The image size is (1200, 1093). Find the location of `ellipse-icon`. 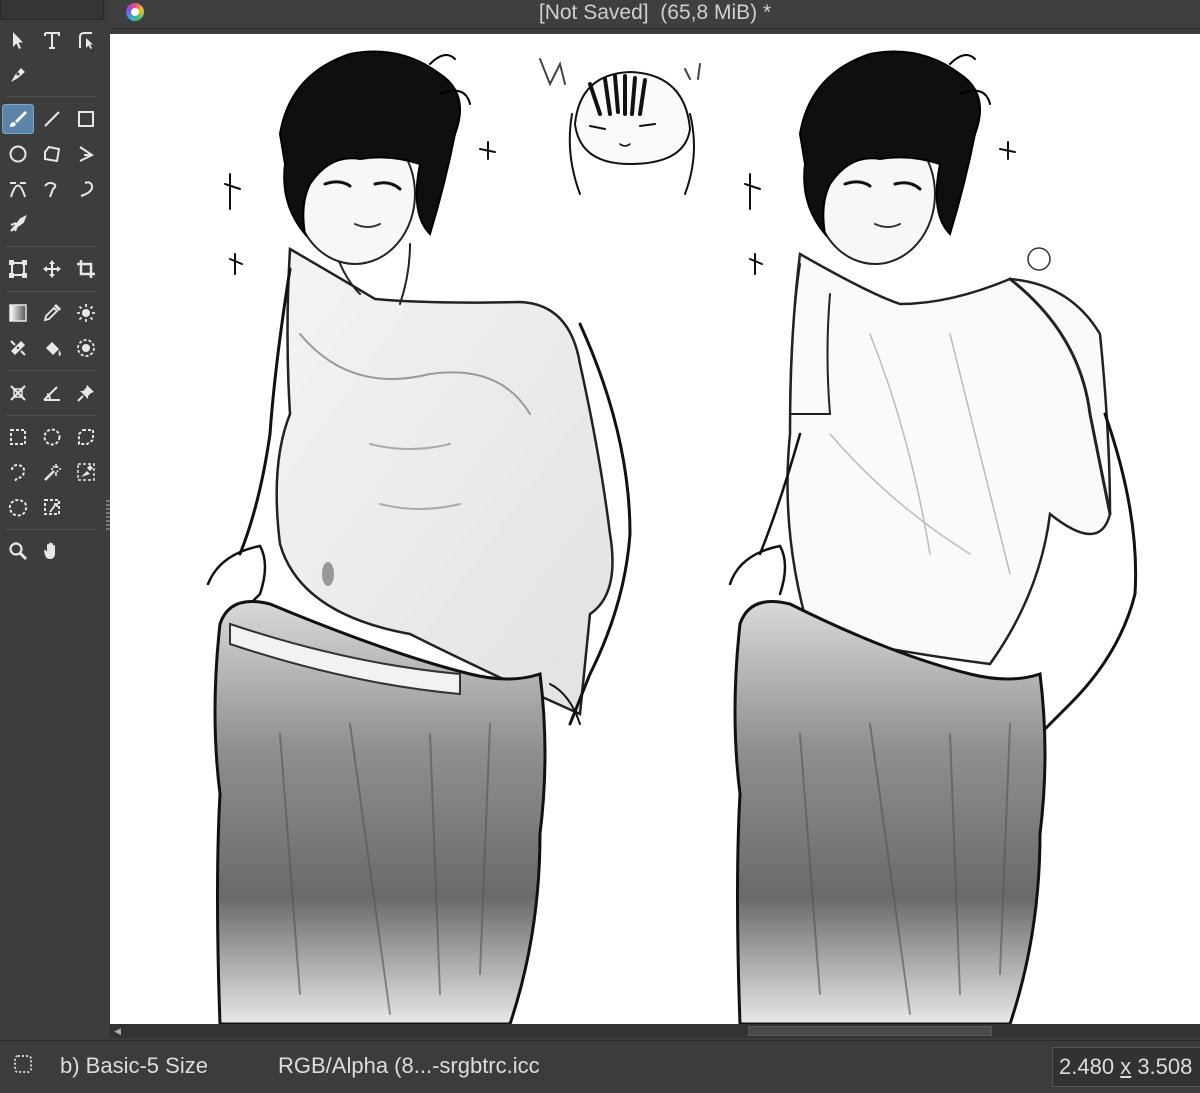

ellipse-icon is located at coordinates (18, 154).